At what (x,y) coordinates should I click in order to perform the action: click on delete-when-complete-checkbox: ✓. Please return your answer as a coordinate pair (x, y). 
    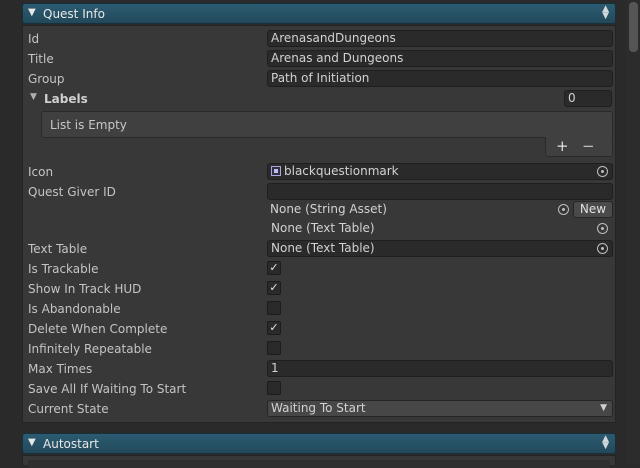
    Looking at the image, I should click on (274, 328).